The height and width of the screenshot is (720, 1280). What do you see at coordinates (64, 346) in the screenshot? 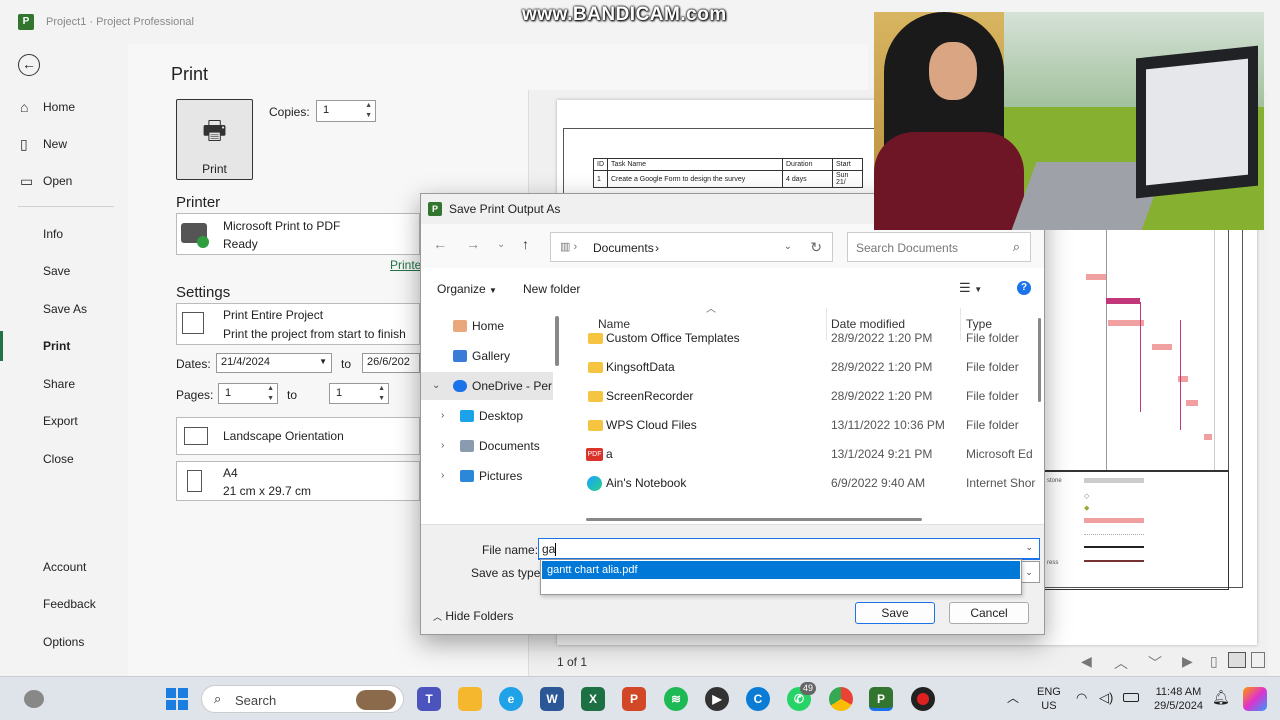
I see `nav-item-print: Print` at bounding box center [64, 346].